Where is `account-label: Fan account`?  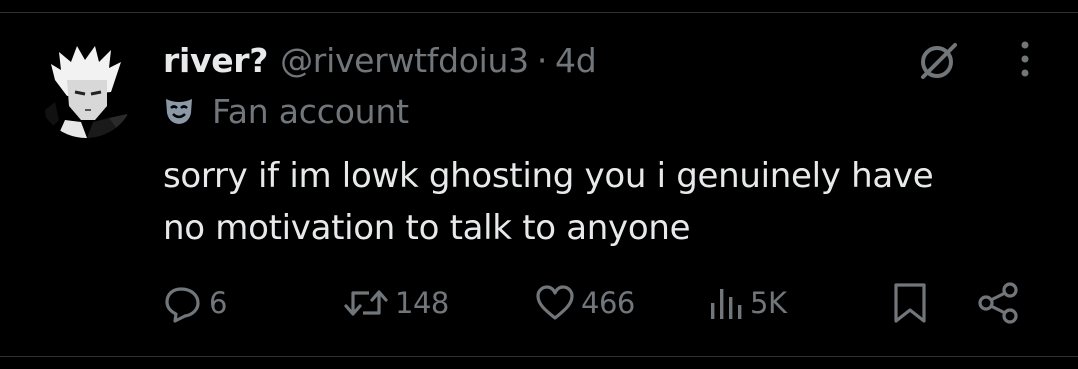
account-label: Fan account is located at coordinates (286, 111).